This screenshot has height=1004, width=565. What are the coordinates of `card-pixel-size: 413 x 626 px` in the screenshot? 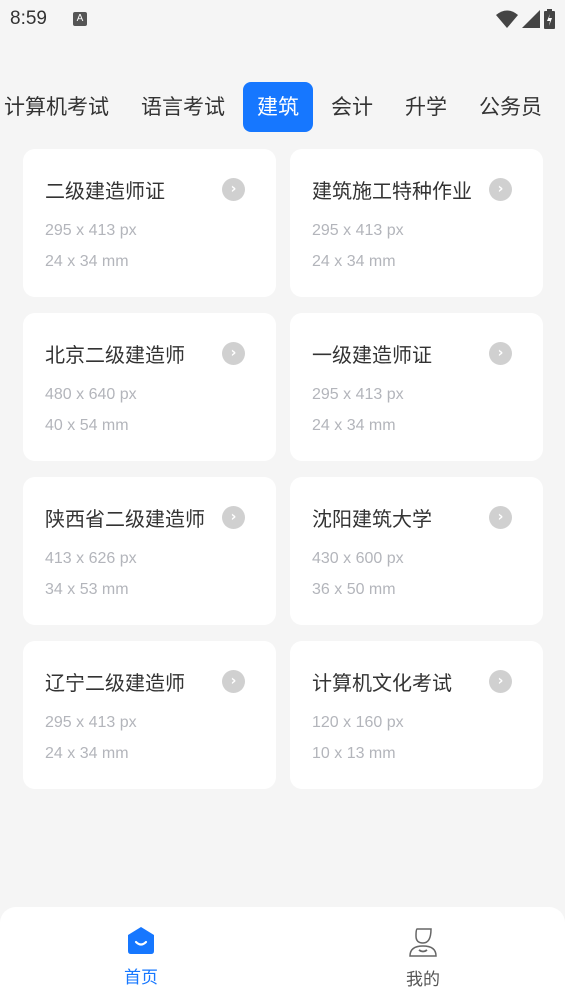 It's located at (91, 558).